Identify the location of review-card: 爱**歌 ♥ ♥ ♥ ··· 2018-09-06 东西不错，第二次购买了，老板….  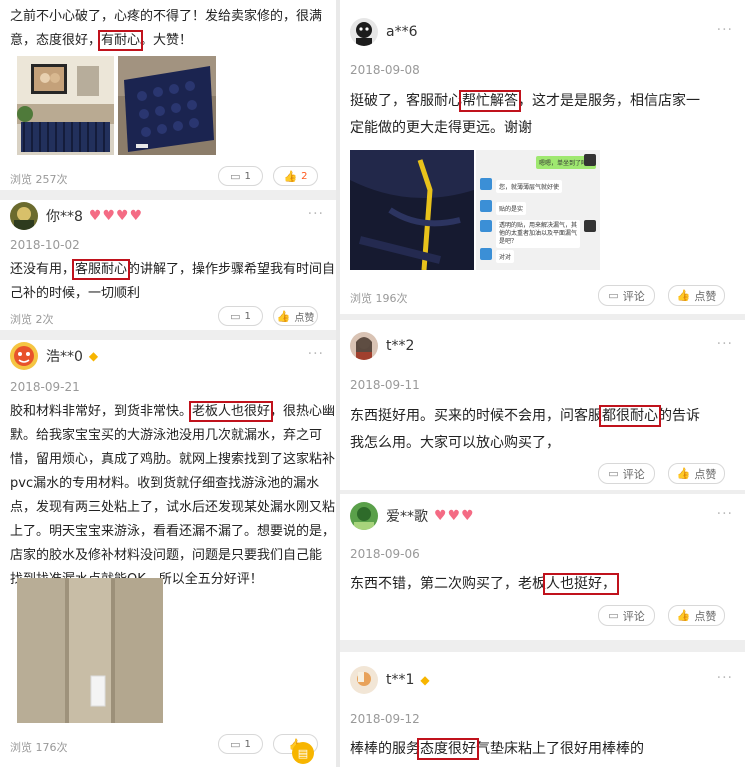
(542, 567).